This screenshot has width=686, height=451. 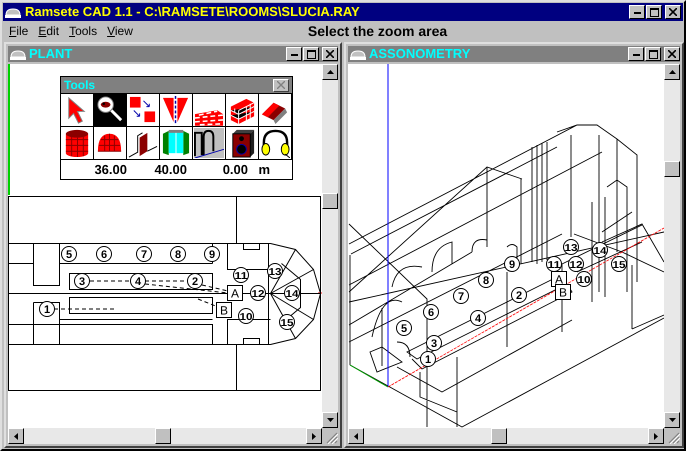 I want to click on menu-item: Tools, so click(x=83, y=31).